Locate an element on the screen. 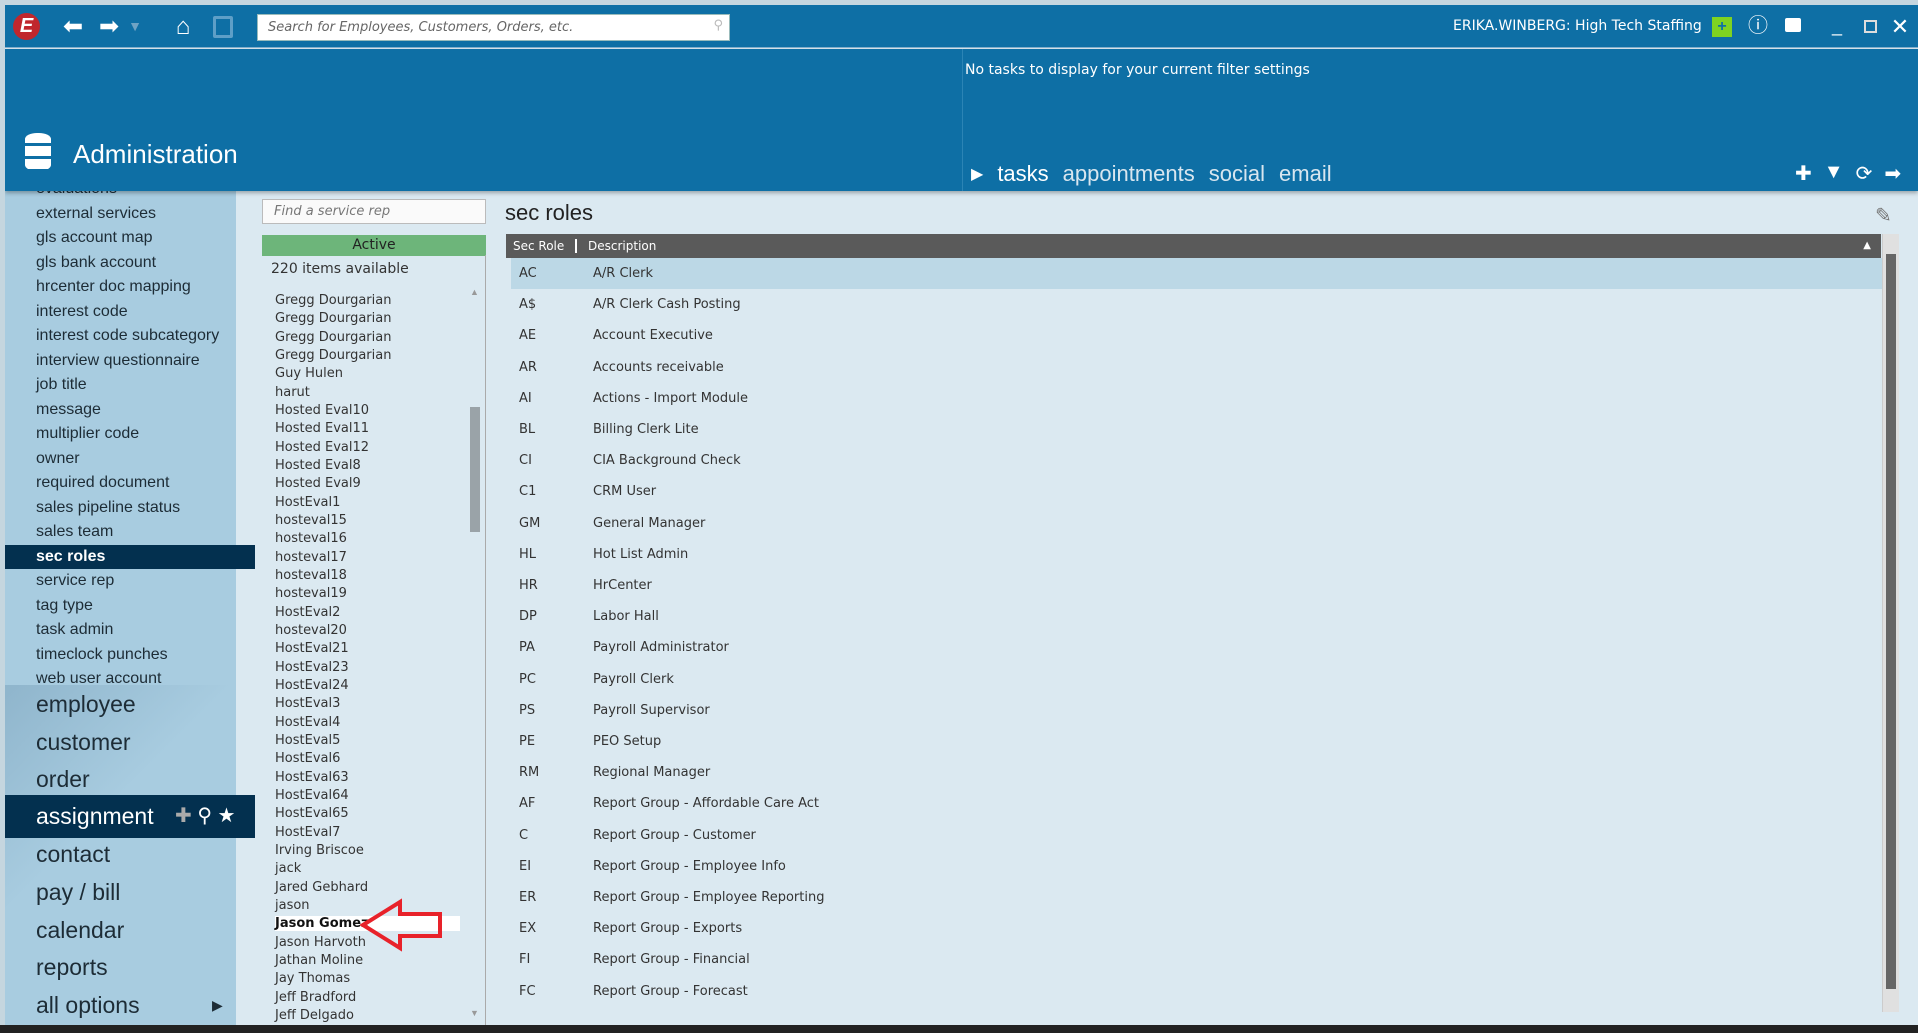 The image size is (1918, 1033). list-item: HostEval4 is located at coordinates (307, 722).